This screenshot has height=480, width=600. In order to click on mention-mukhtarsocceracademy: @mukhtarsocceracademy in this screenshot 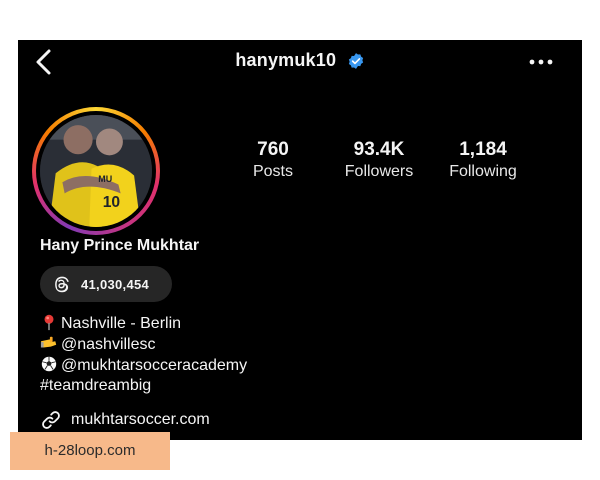, I will do `click(154, 365)`.